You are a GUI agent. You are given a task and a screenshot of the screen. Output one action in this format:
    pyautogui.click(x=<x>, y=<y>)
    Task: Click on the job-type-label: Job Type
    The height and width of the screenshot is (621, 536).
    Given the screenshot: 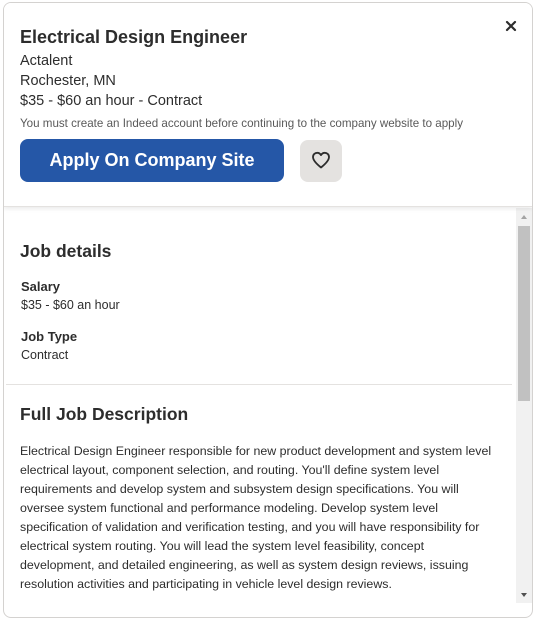 What is the action you would take?
    pyautogui.click(x=49, y=336)
    